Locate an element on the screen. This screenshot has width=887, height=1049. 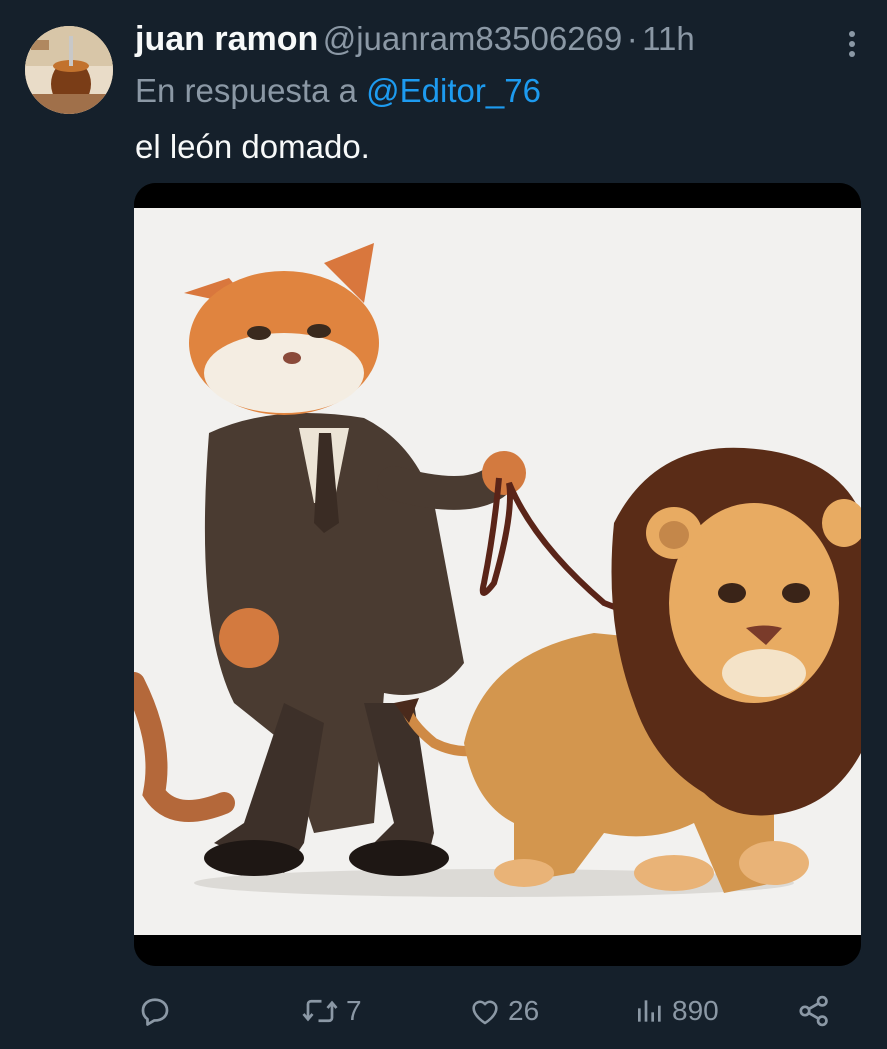
reply-icon is located at coordinates (155, 1012).